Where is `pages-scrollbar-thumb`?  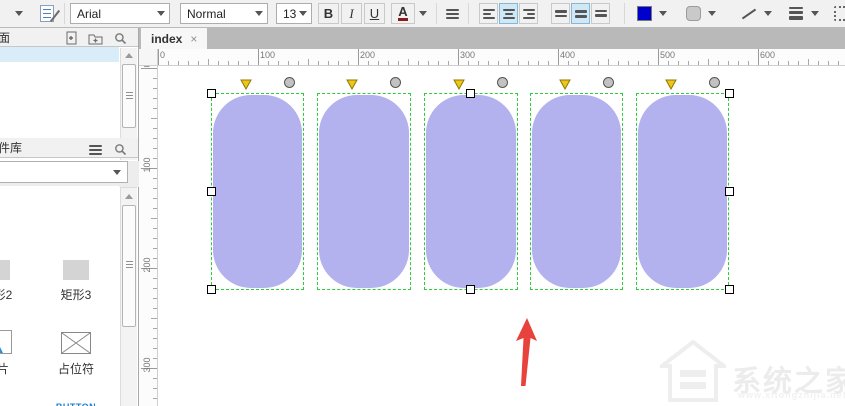 pages-scrollbar-thumb is located at coordinates (129, 96).